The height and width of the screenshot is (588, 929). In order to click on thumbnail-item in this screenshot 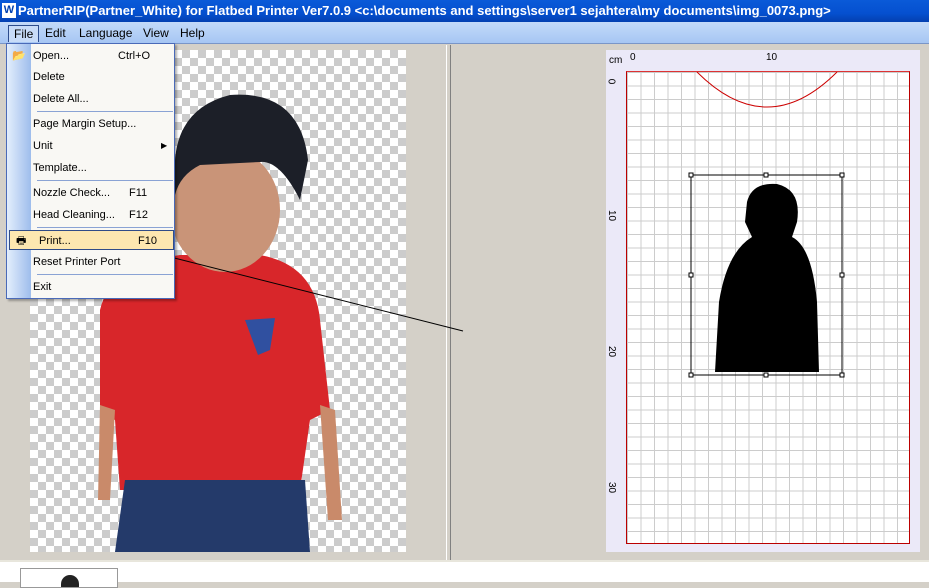, I will do `click(69, 578)`.